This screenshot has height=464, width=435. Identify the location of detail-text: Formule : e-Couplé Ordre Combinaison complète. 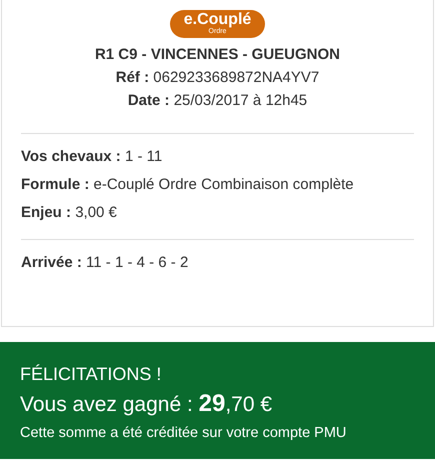
(188, 184).